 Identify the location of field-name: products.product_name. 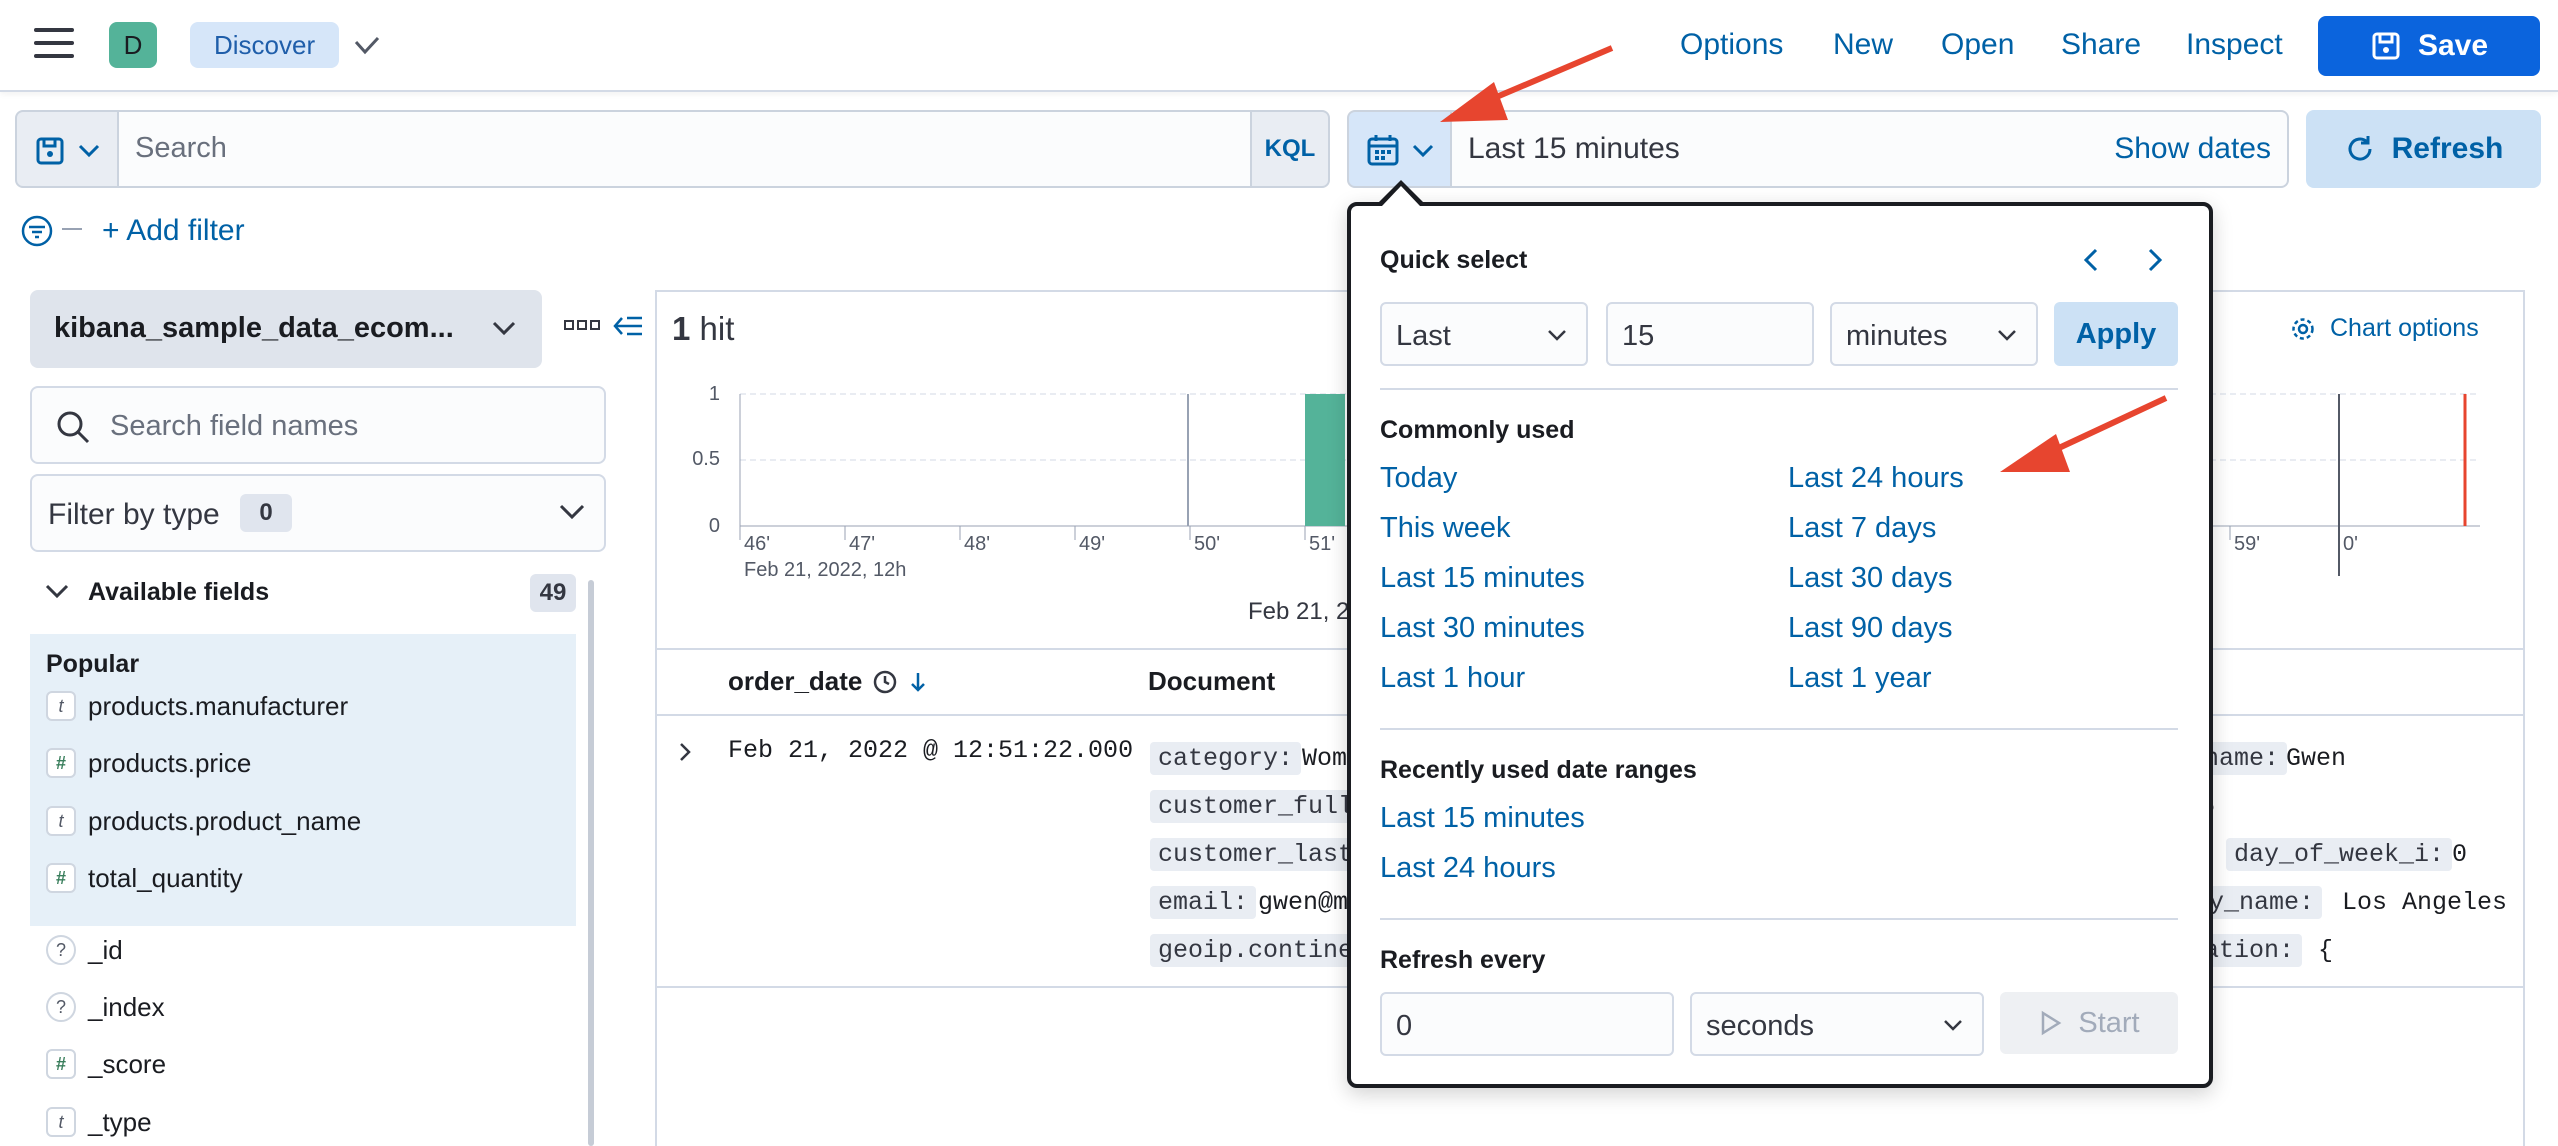
(225, 820).